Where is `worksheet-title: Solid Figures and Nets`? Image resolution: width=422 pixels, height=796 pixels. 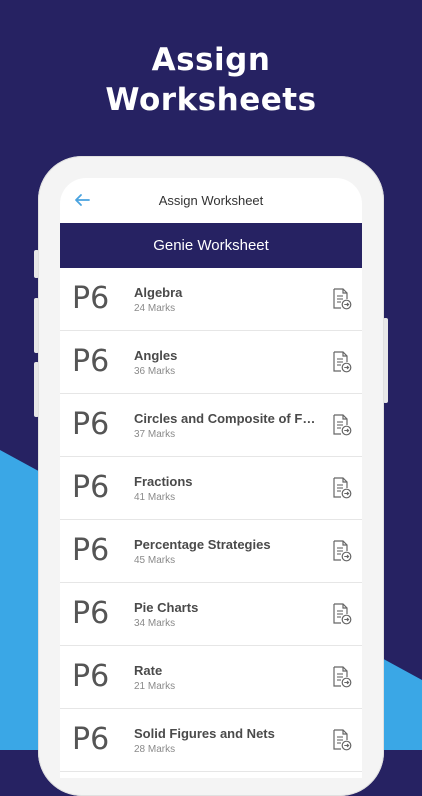 worksheet-title: Solid Figures and Nets is located at coordinates (204, 733).